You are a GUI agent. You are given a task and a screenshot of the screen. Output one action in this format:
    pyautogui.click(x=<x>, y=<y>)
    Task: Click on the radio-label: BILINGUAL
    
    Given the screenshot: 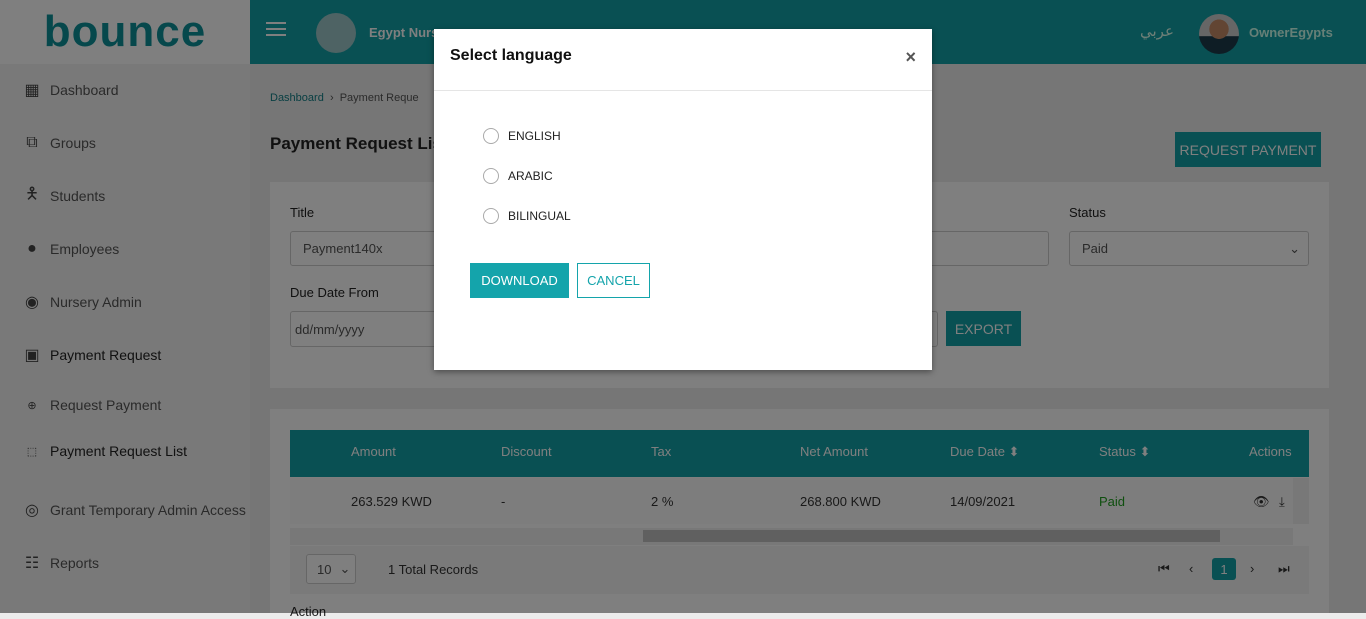 What is the action you would take?
    pyautogui.click(x=539, y=216)
    